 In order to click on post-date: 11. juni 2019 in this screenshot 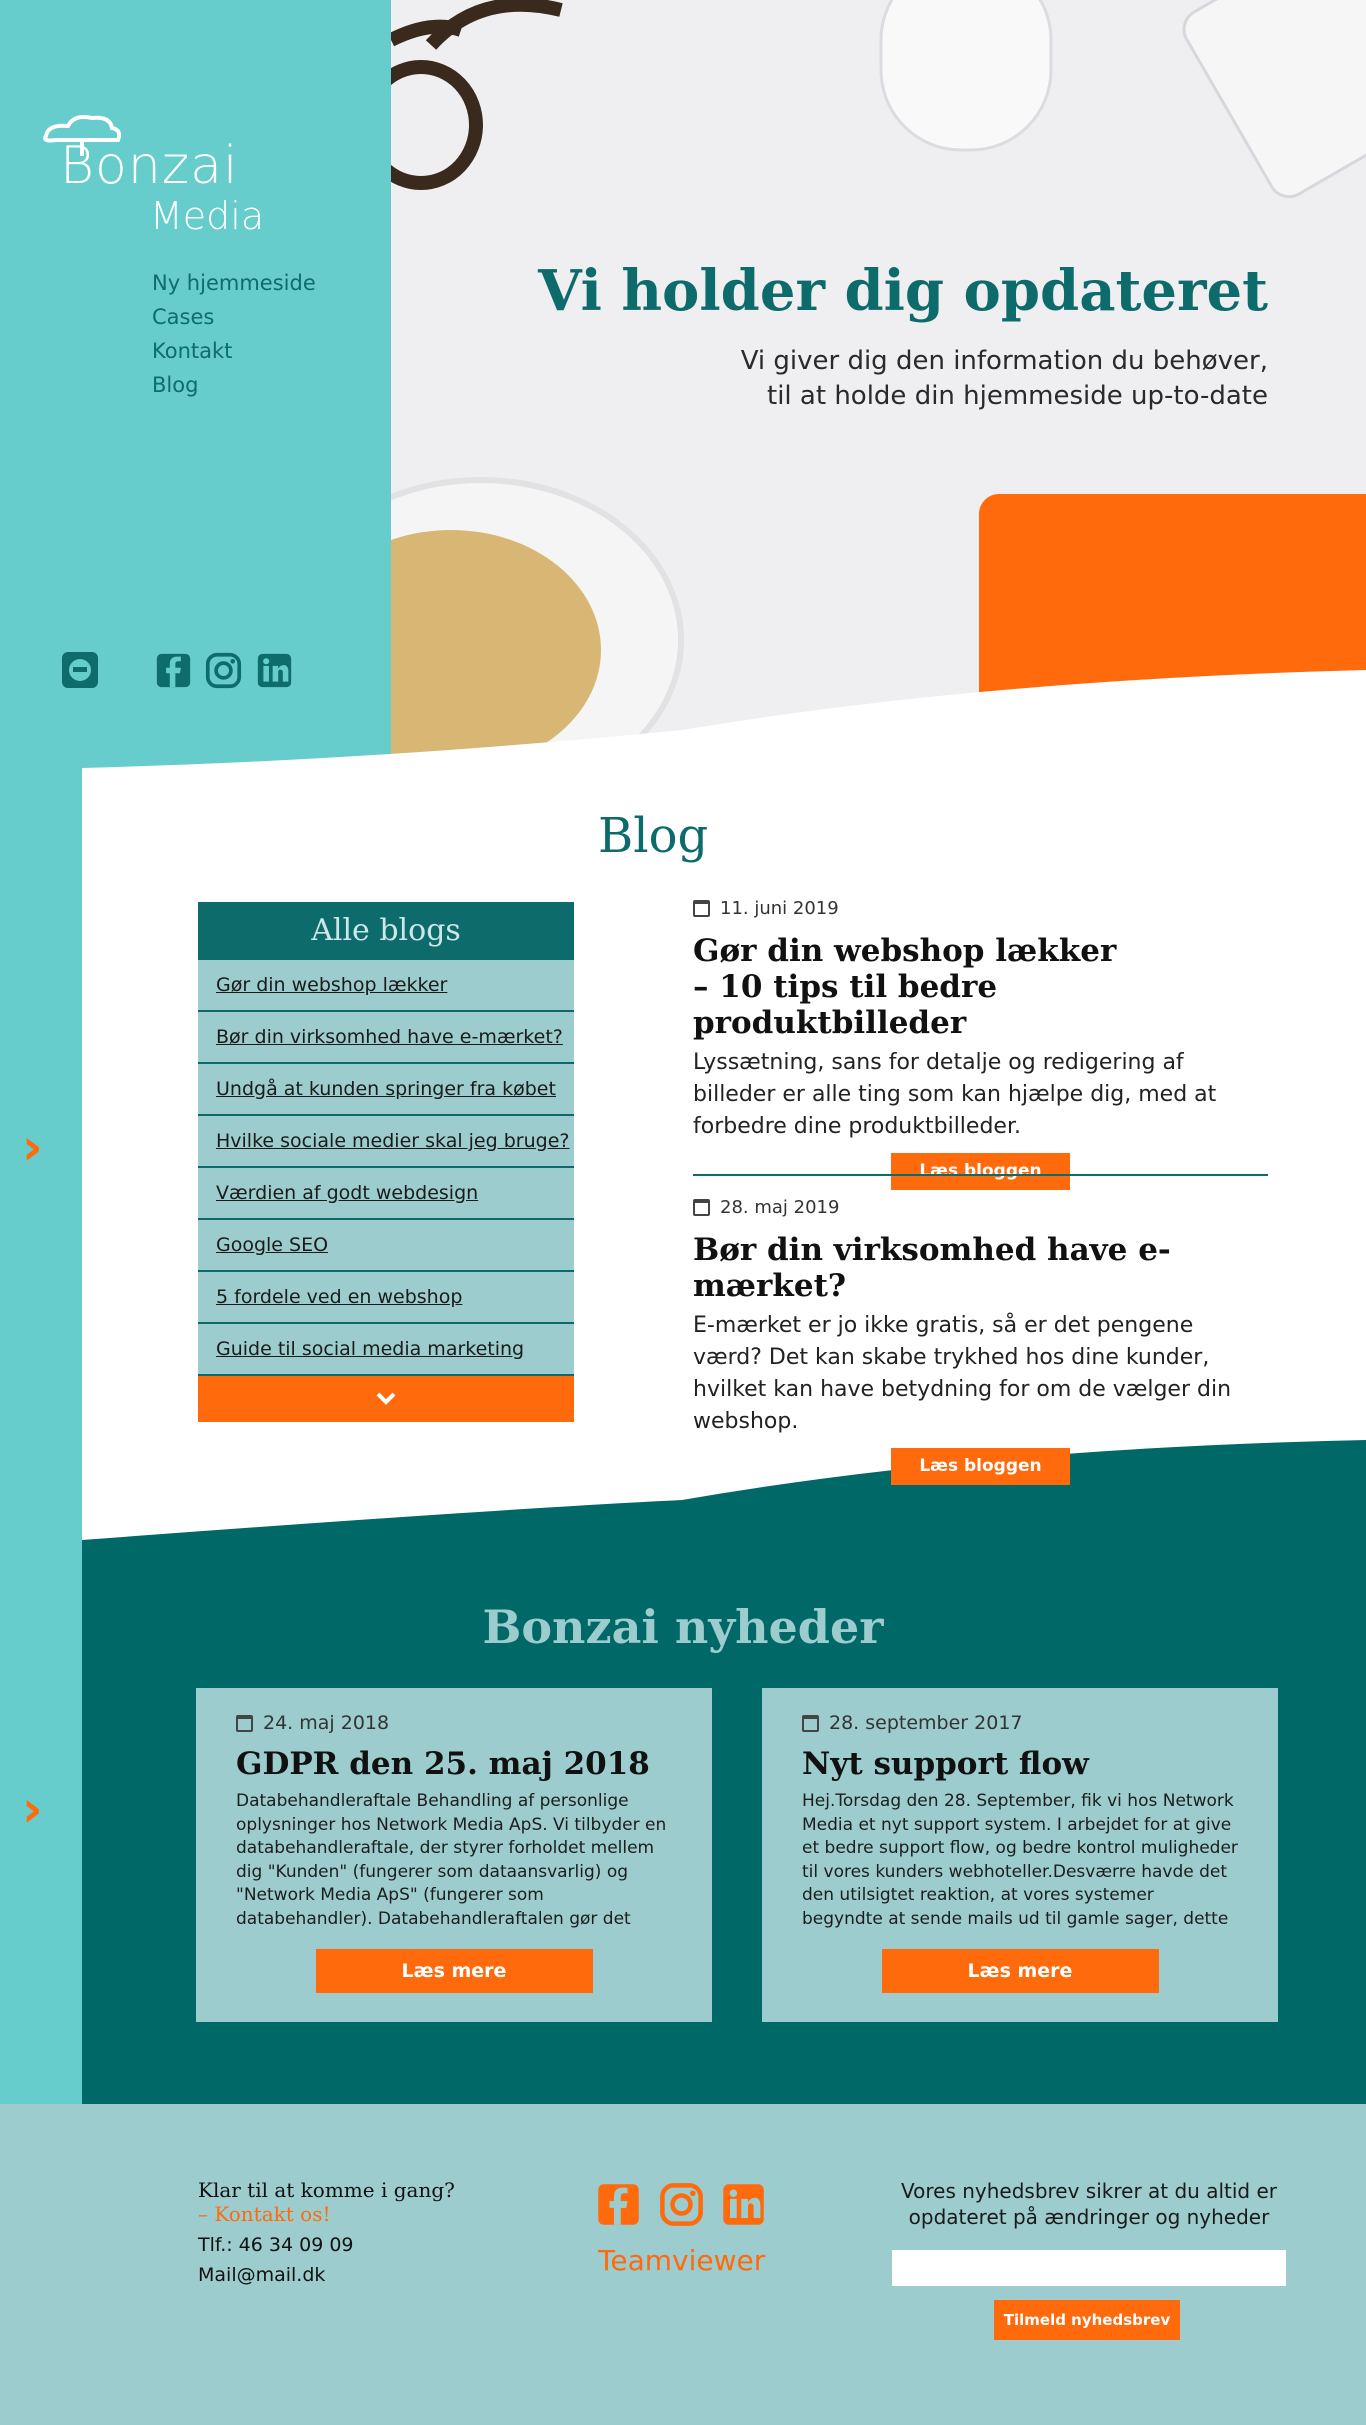, I will do `click(980, 908)`.